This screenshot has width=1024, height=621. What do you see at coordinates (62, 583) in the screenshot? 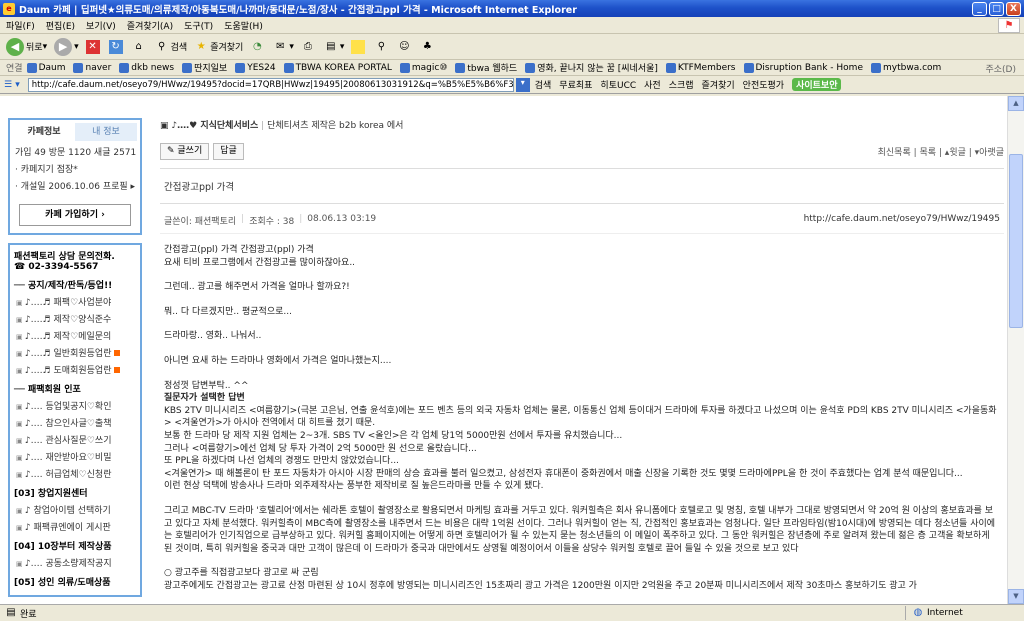
I see `menu-section-title: [05] 성인 의류/도매상품` at bounding box center [62, 583].